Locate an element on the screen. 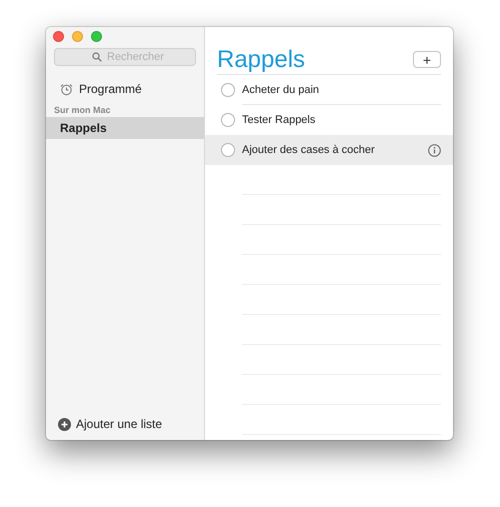  add-button: + is located at coordinates (427, 59).